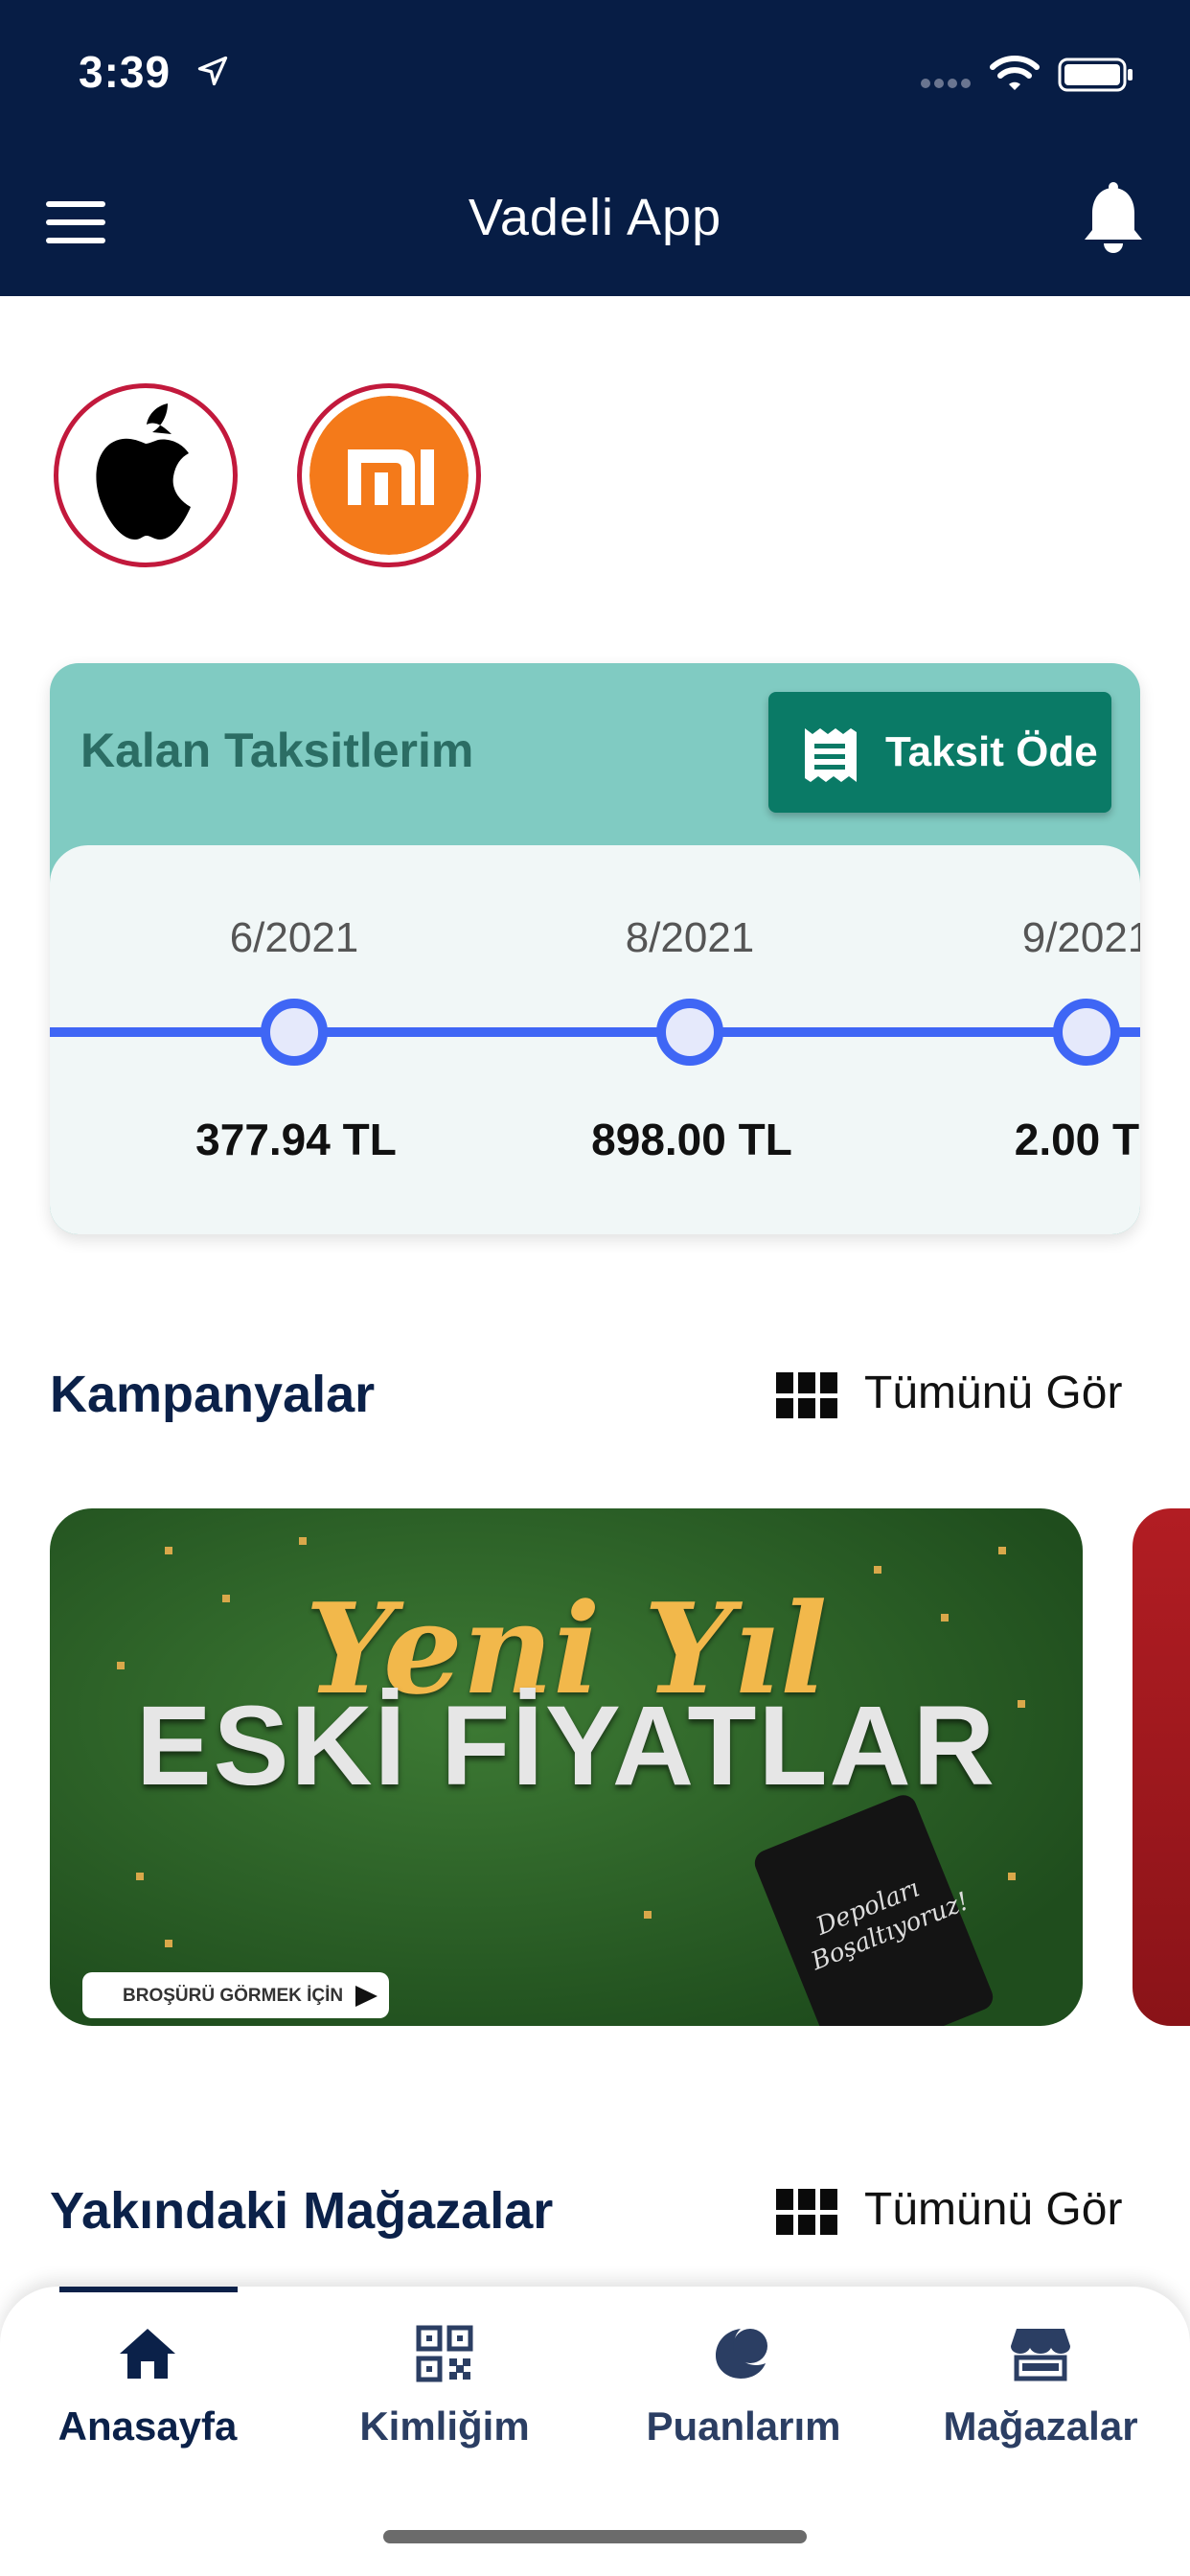 The height and width of the screenshot is (2576, 1190). I want to click on pay-installment-label: Taksit Öde, so click(991, 751).